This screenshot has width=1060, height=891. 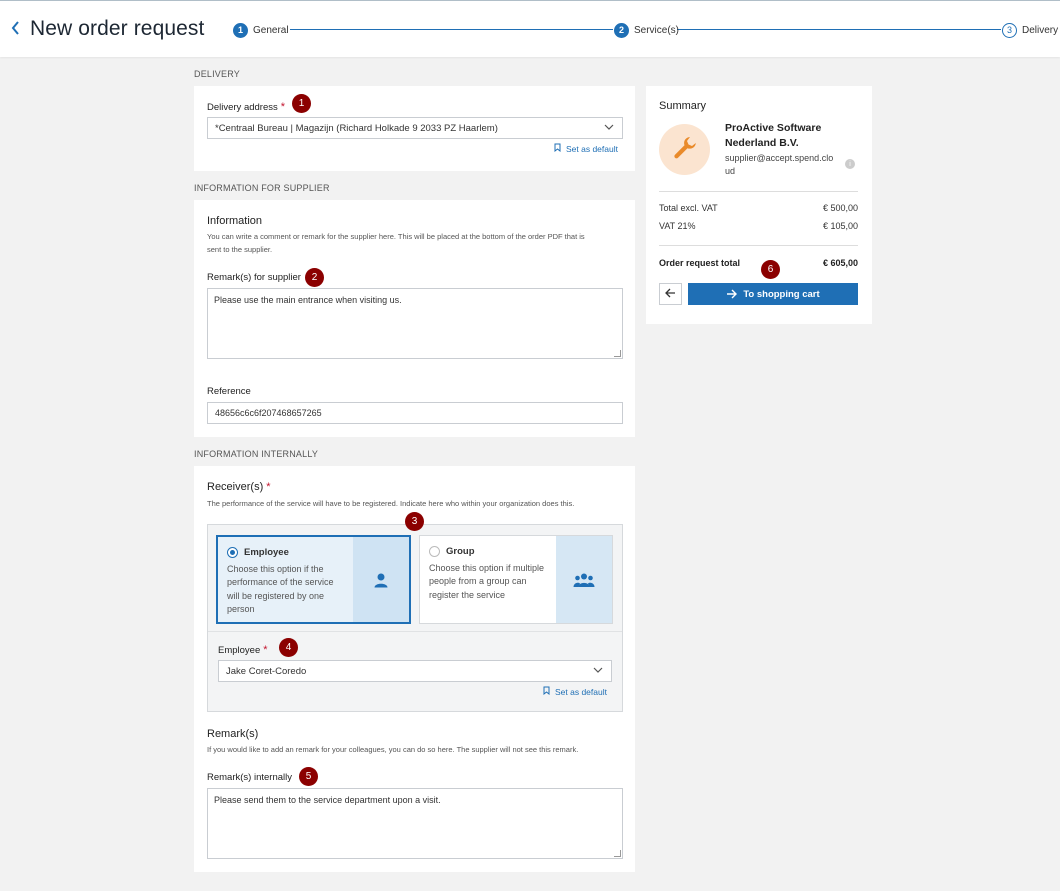 I want to click on callout-badge-6: 6, so click(x=770, y=269).